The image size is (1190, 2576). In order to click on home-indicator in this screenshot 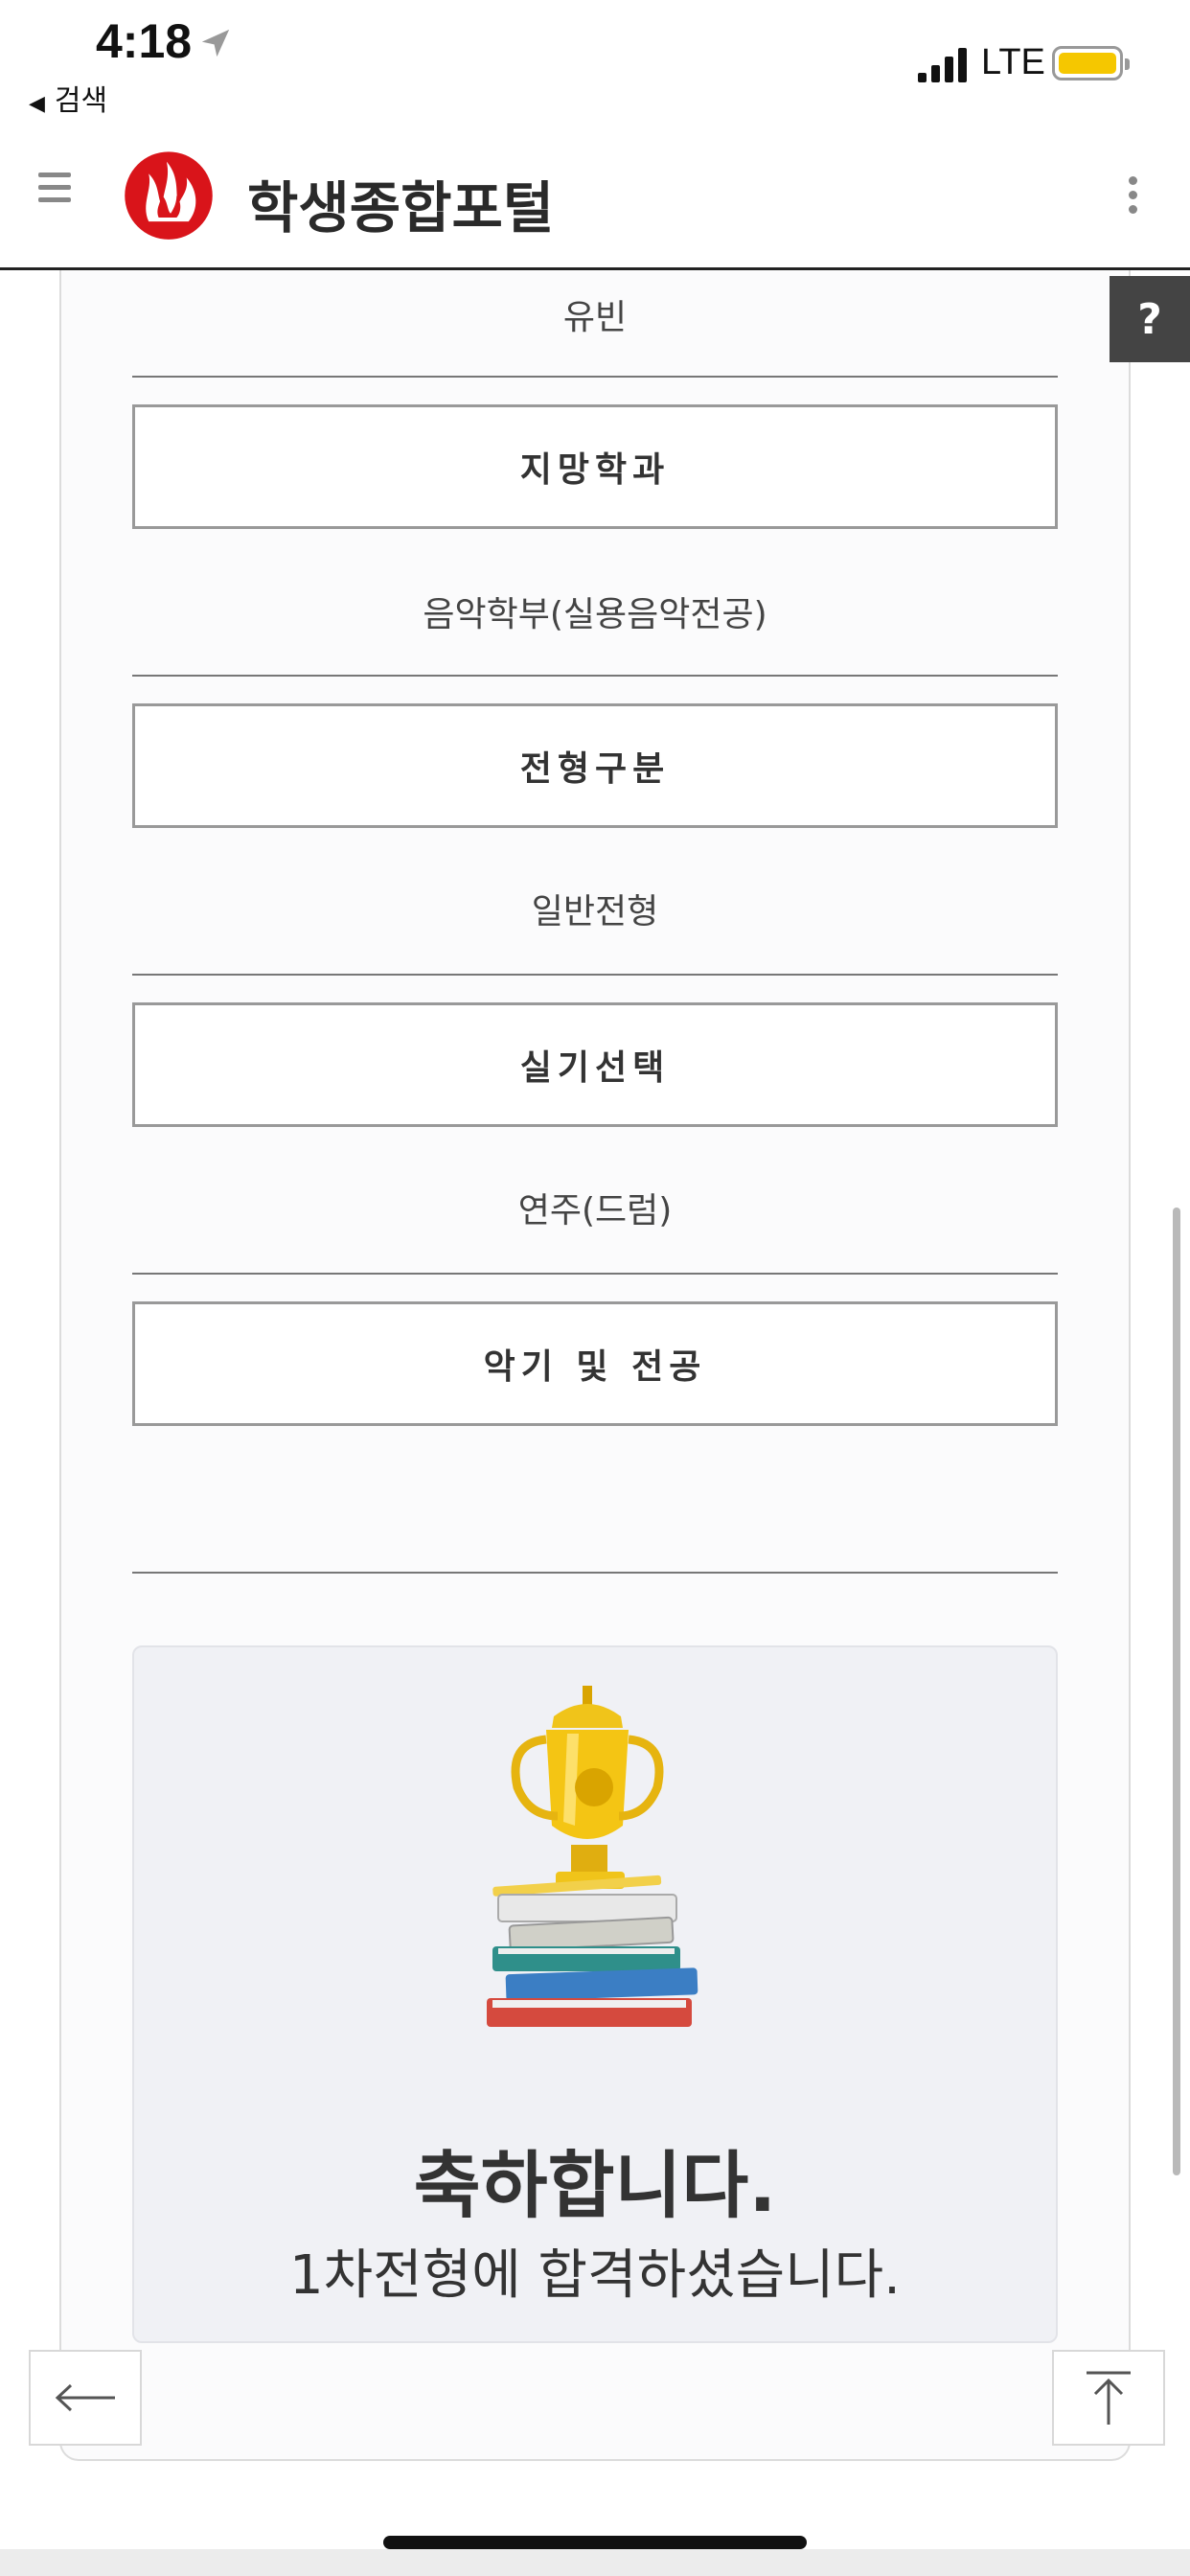, I will do `click(595, 2542)`.